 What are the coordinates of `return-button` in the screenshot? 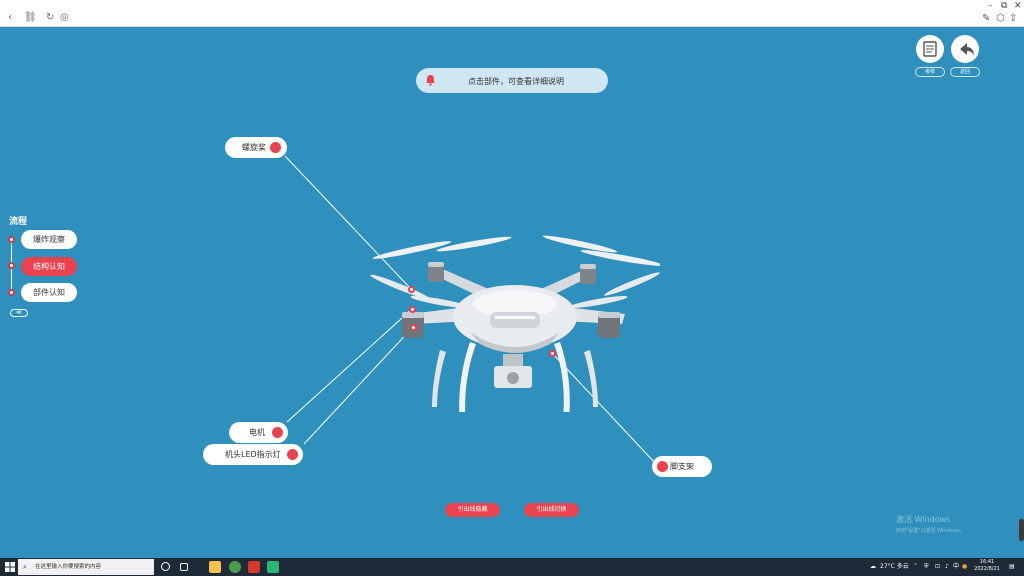 It's located at (965, 49).